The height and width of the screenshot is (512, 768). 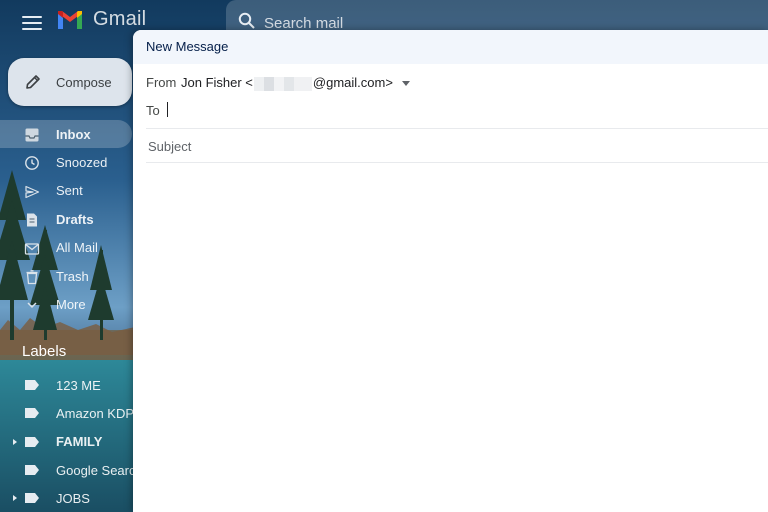 What do you see at coordinates (406, 83) in the screenshot?
I see `caret-down-icon` at bounding box center [406, 83].